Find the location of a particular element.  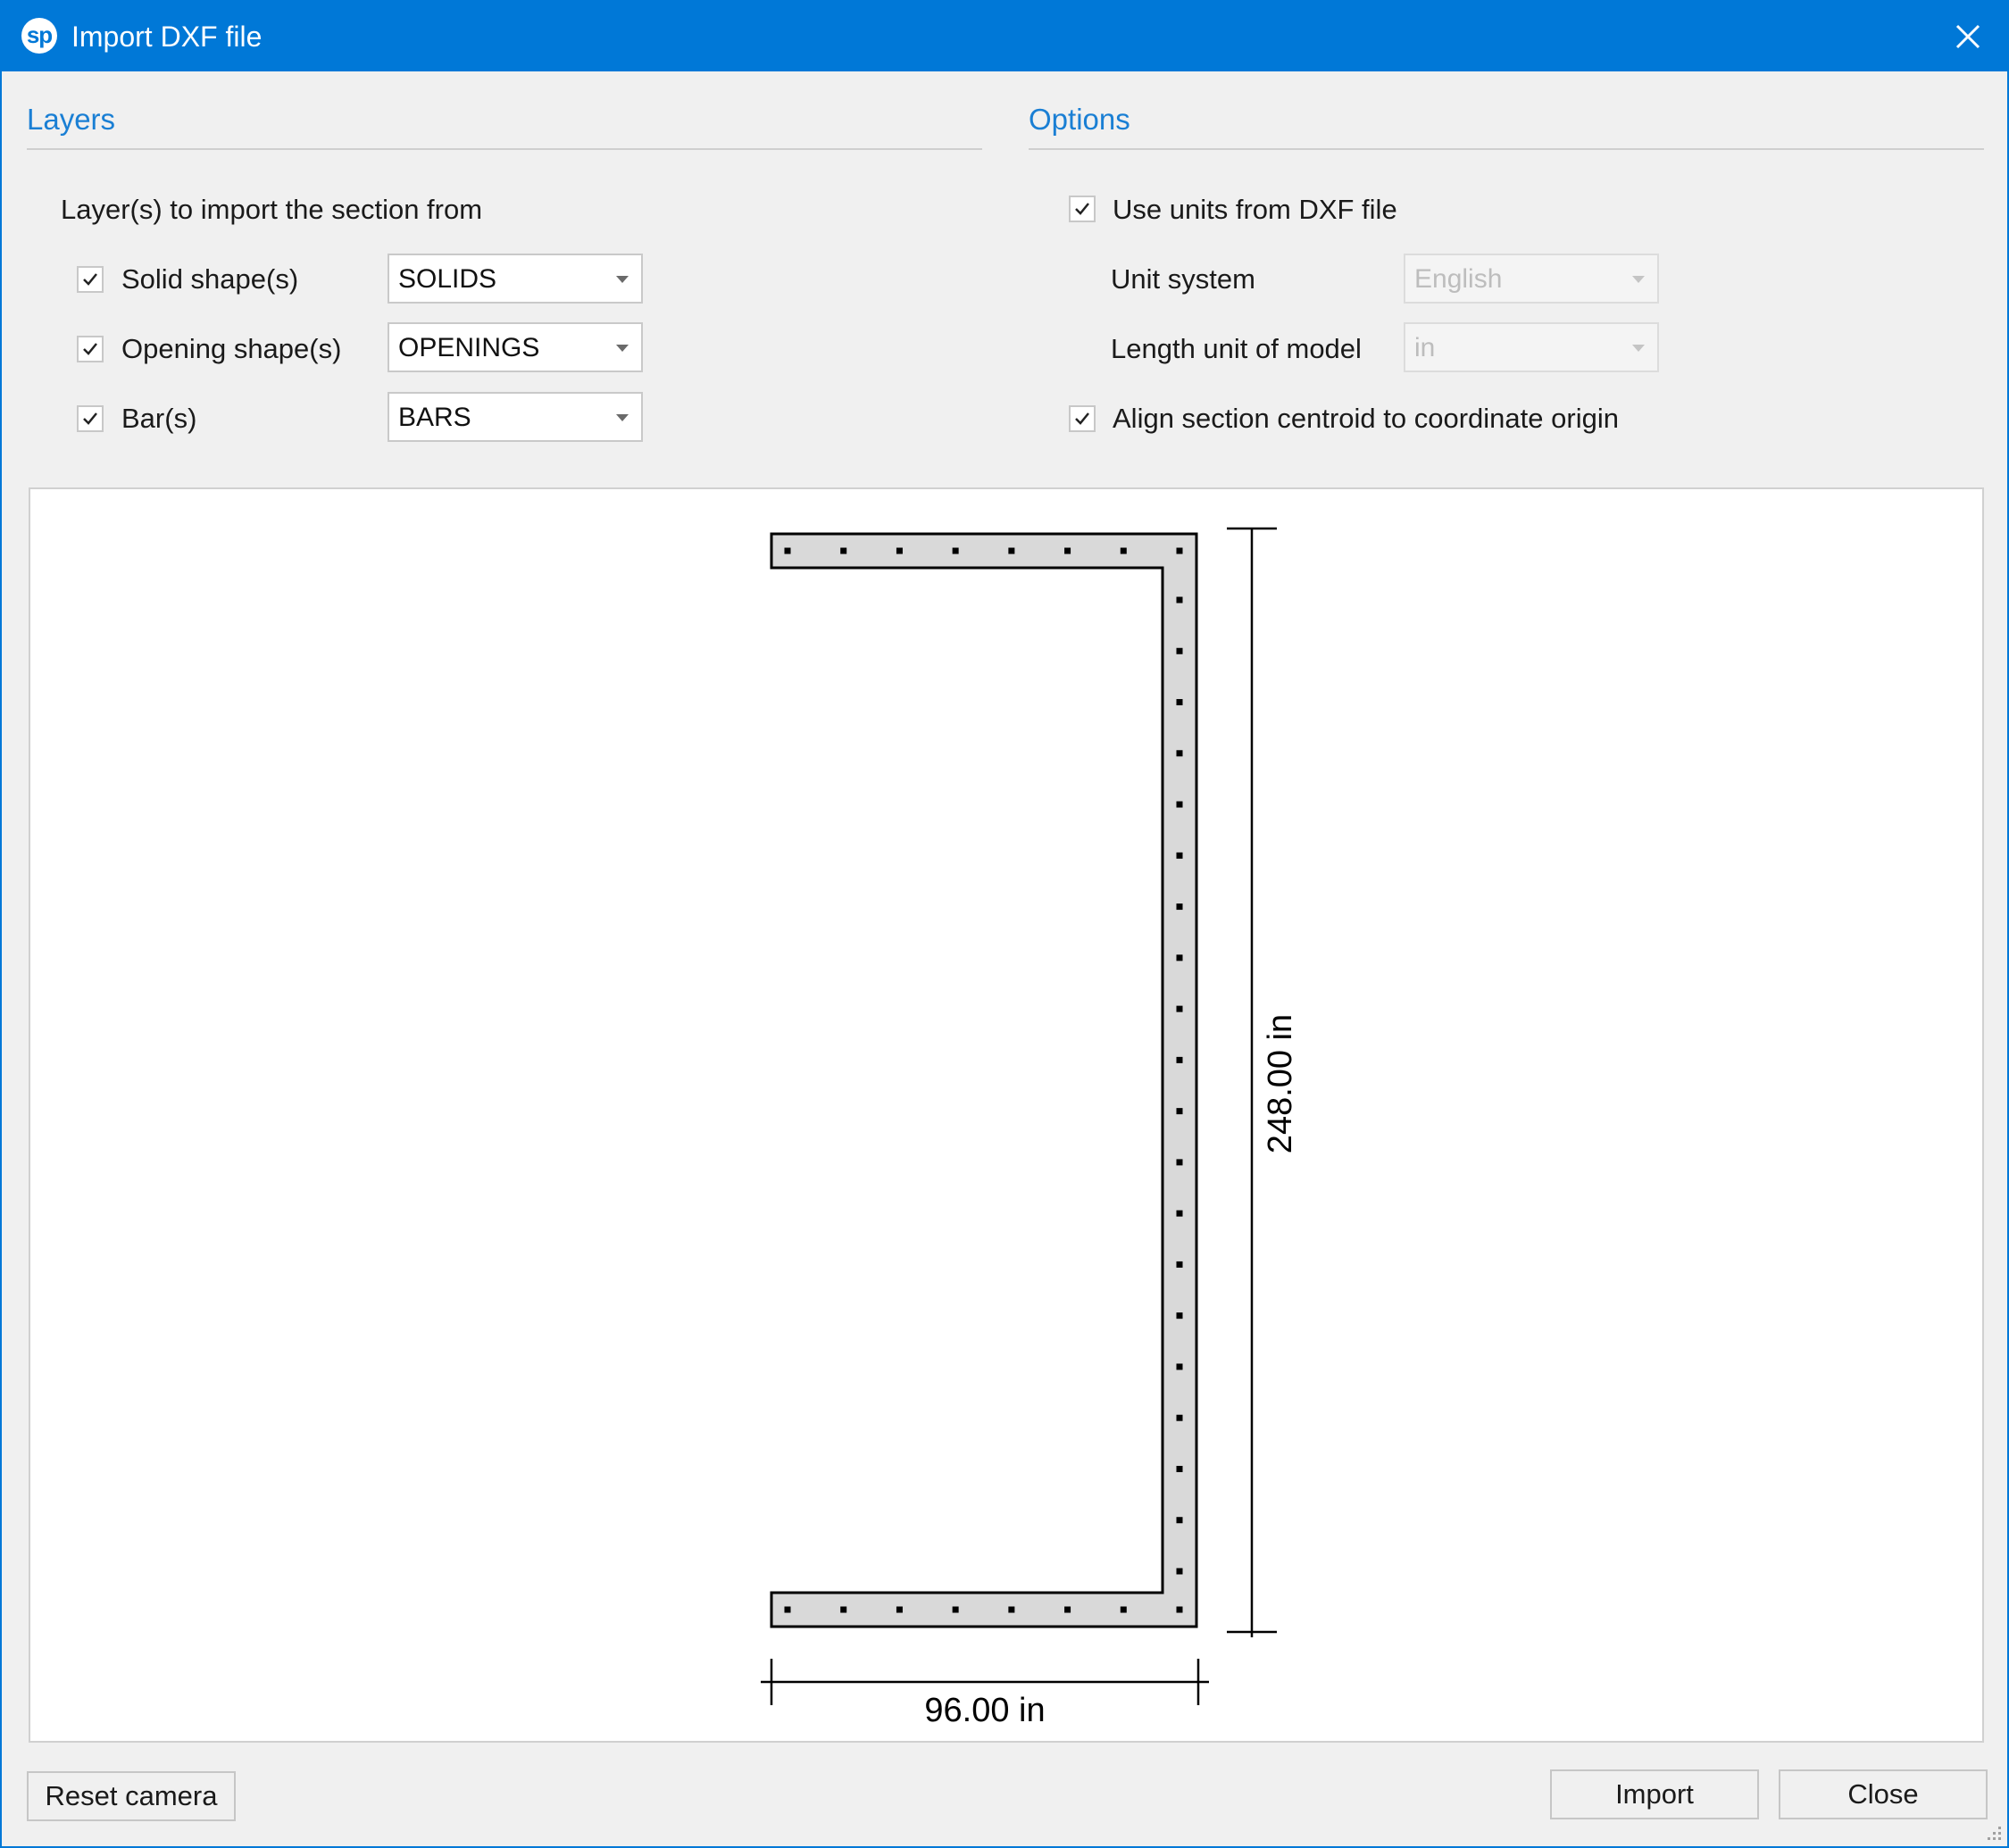

reset-camera-button: Reset camera is located at coordinates (131, 1796).